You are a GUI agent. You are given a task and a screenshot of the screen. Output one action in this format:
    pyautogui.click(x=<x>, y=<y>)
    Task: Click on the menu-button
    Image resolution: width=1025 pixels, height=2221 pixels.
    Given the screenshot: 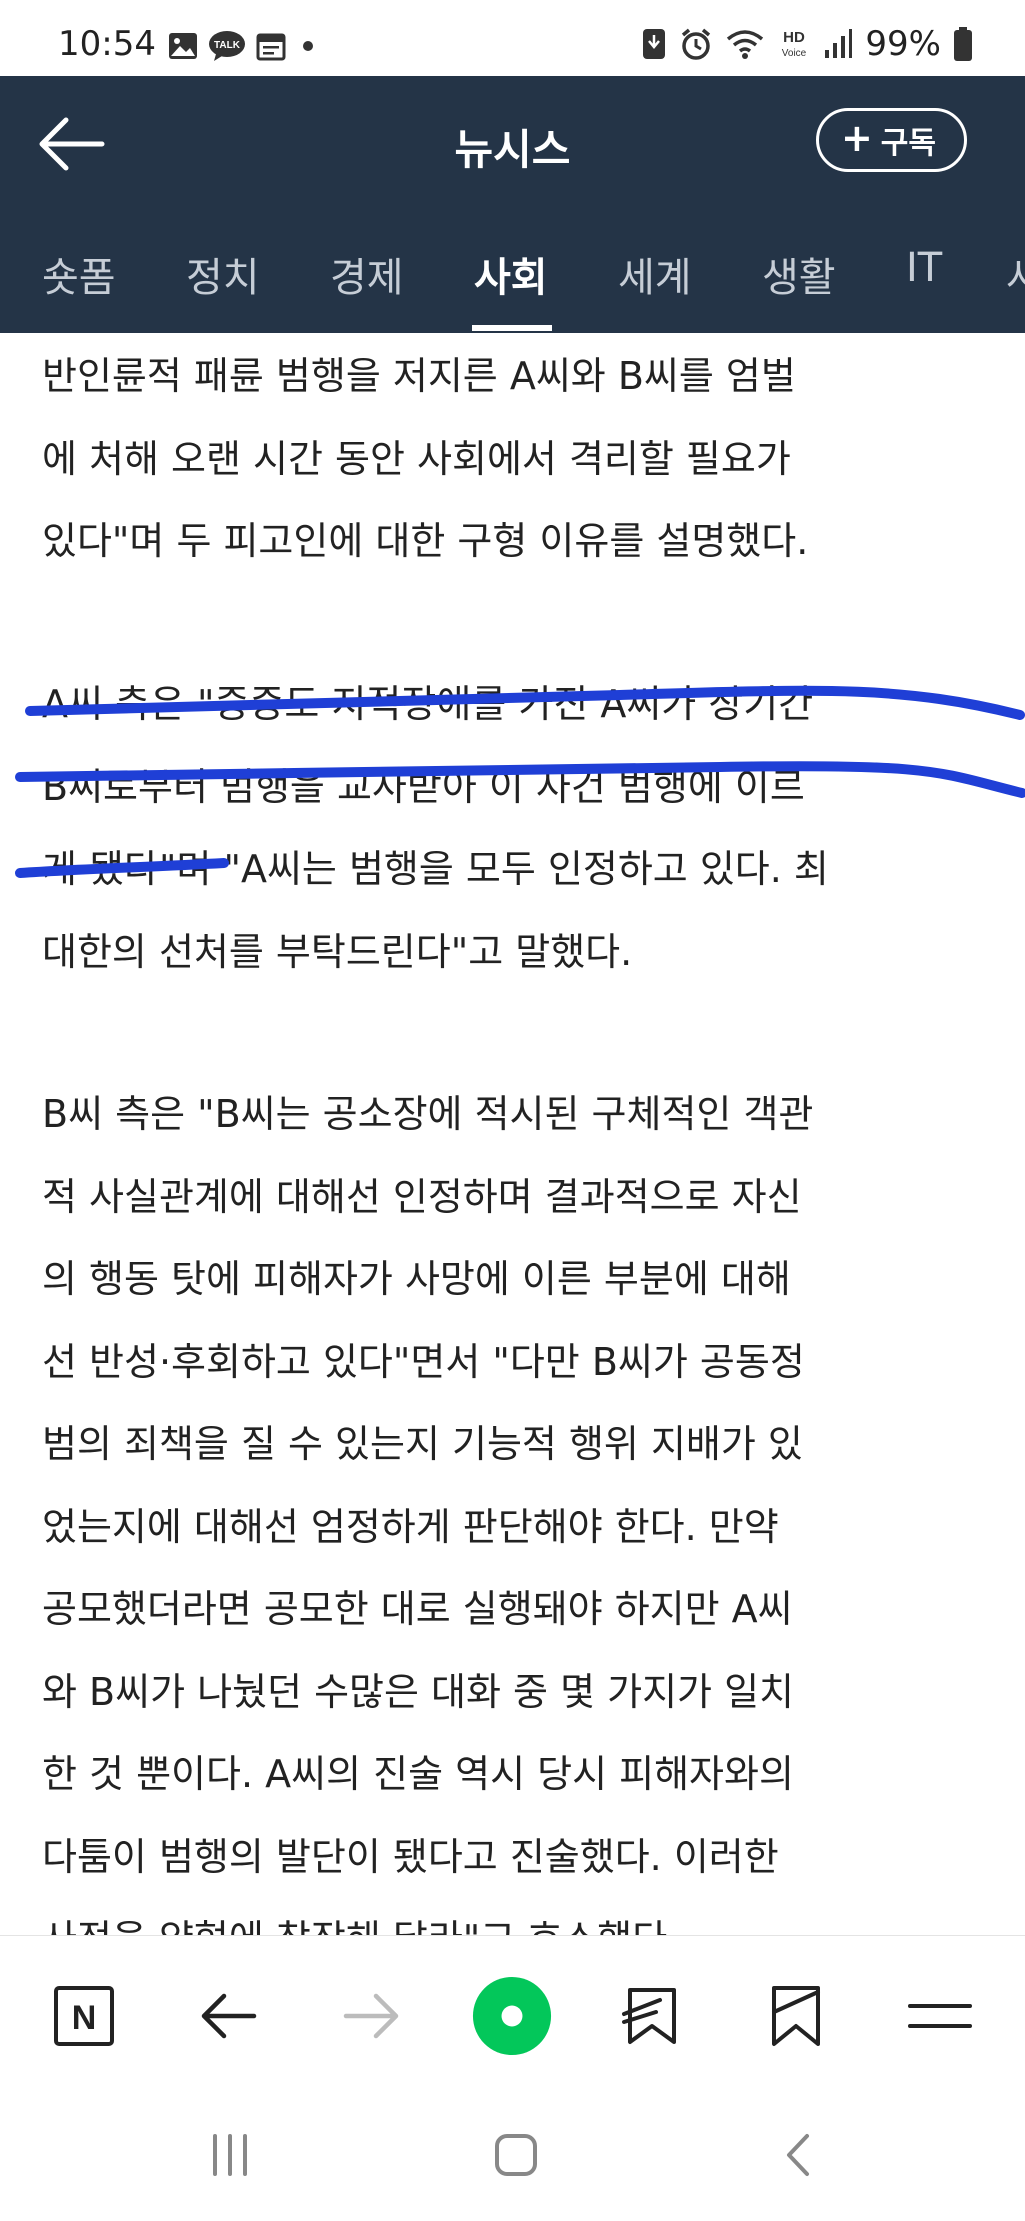 What is the action you would take?
    pyautogui.click(x=940, y=2016)
    